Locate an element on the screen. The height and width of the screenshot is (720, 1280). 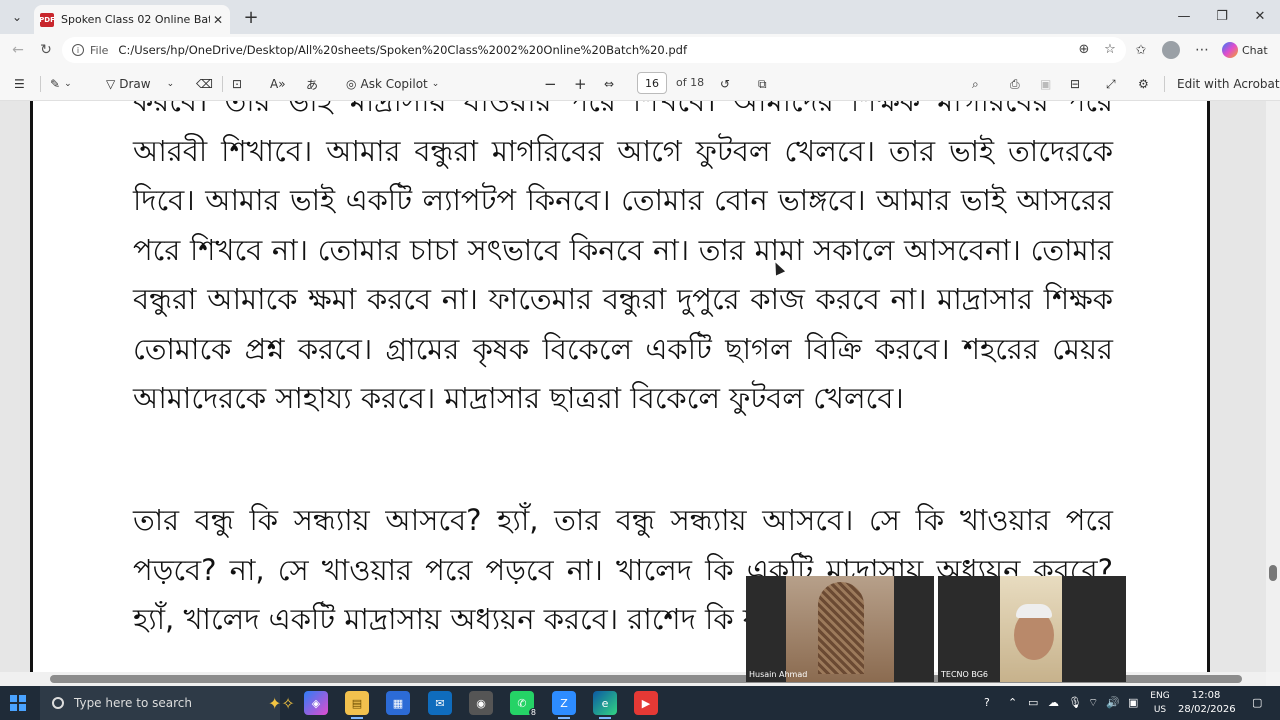
video-tile-participant-1: Husain Ahmad is located at coordinates (840, 629).